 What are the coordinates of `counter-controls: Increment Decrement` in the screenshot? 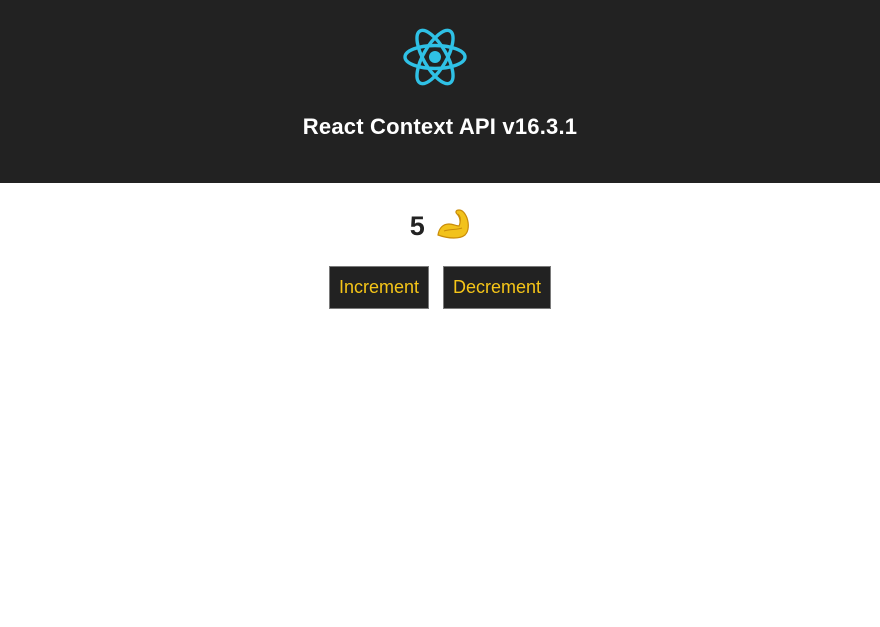 It's located at (440, 287).